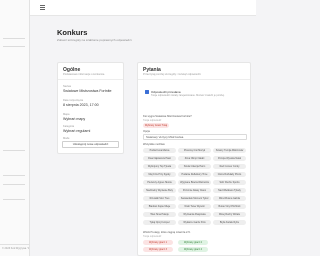  What do you see at coordinates (69, 126) in the screenshot?
I see `field-label-category: Kategoria` at bounding box center [69, 126].